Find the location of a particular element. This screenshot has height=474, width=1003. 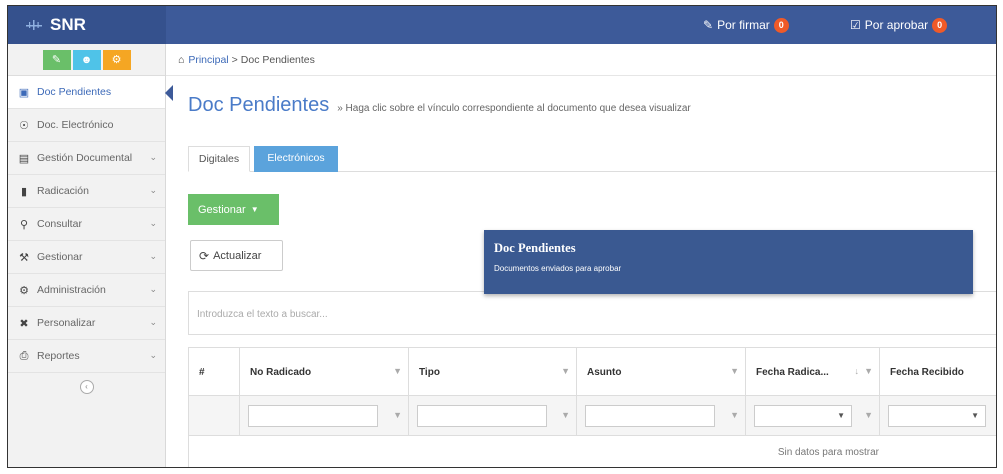

filter-select-fecha-recibido: ▼ is located at coordinates (937, 416).